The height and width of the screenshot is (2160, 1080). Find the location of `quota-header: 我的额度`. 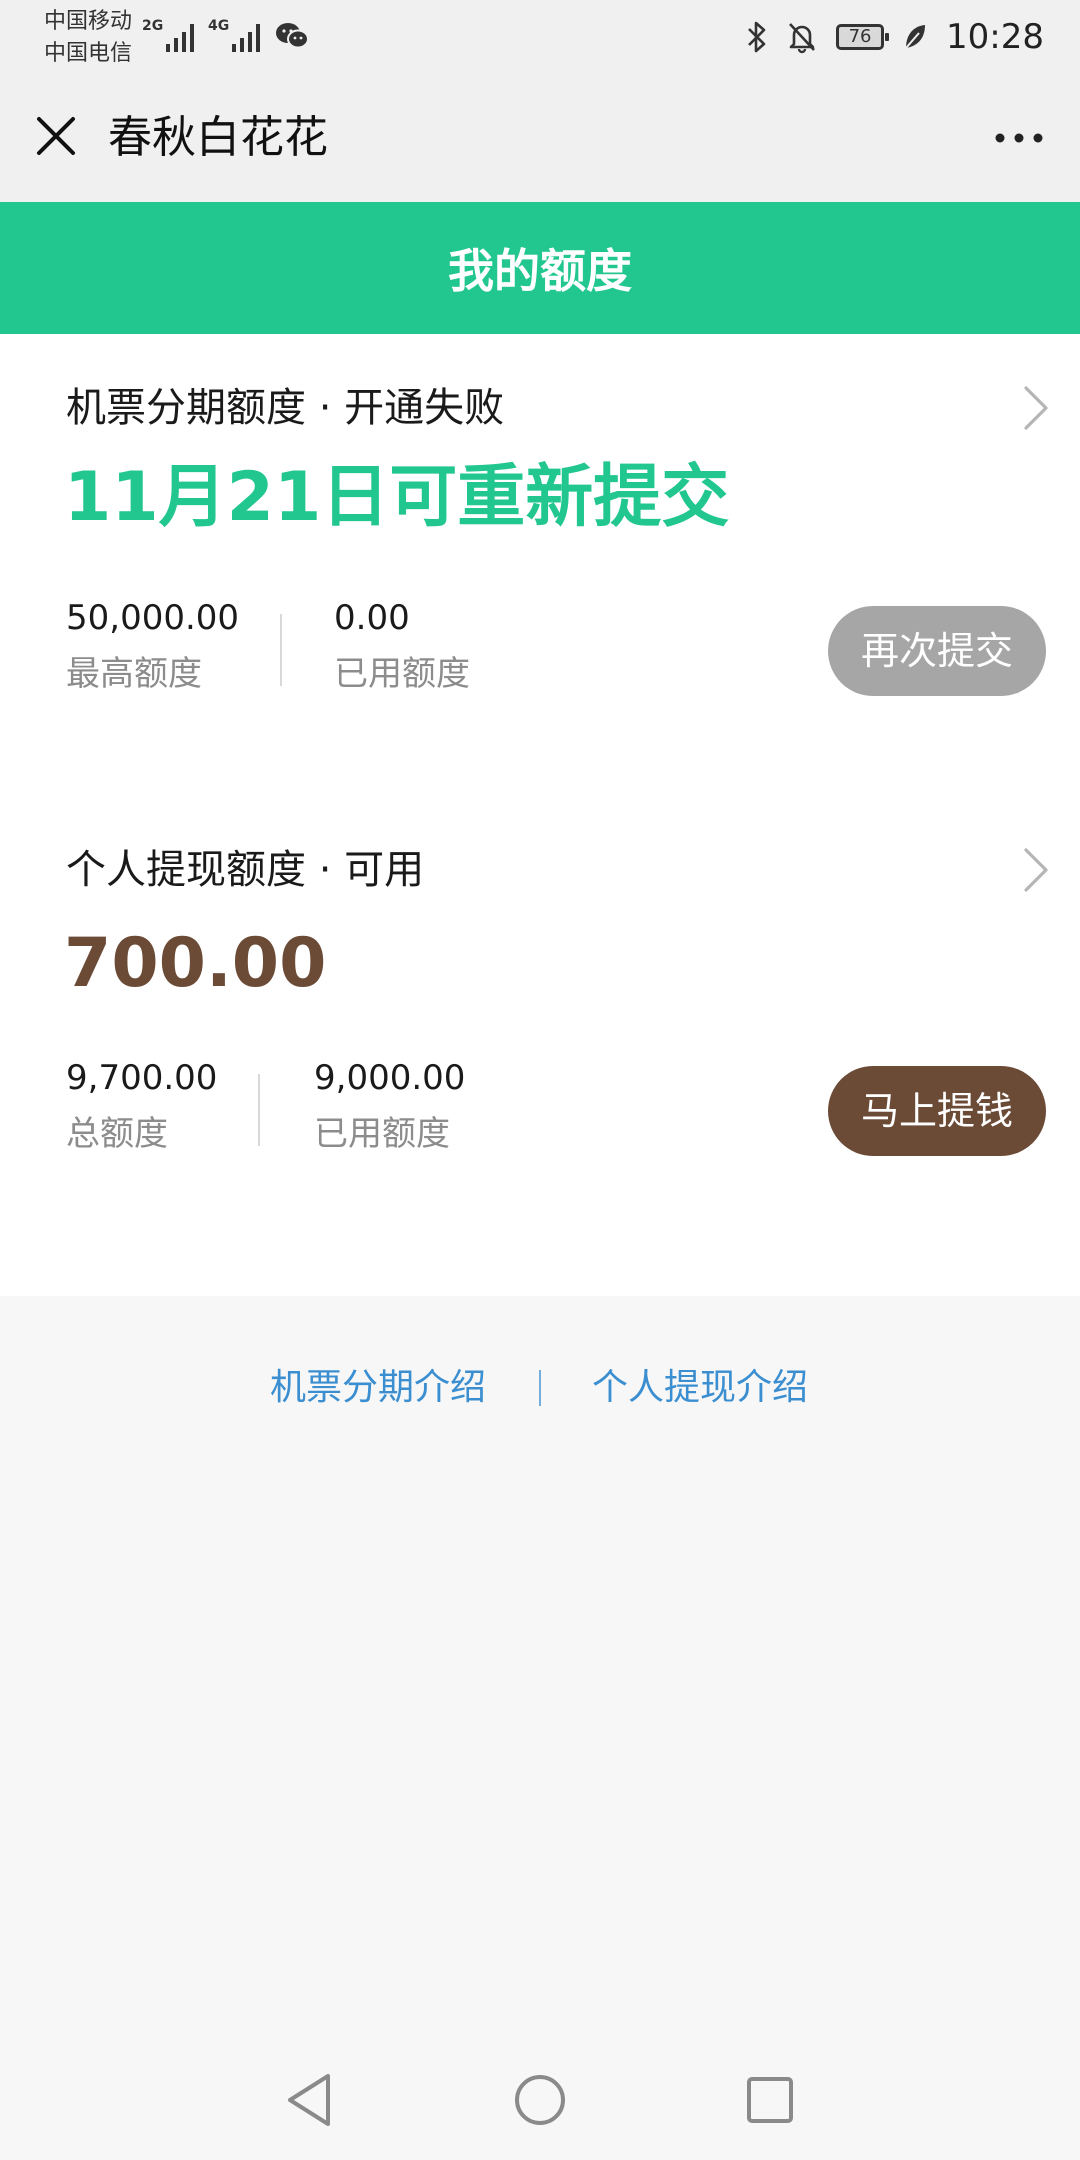

quota-header: 我的额度 is located at coordinates (540, 268).